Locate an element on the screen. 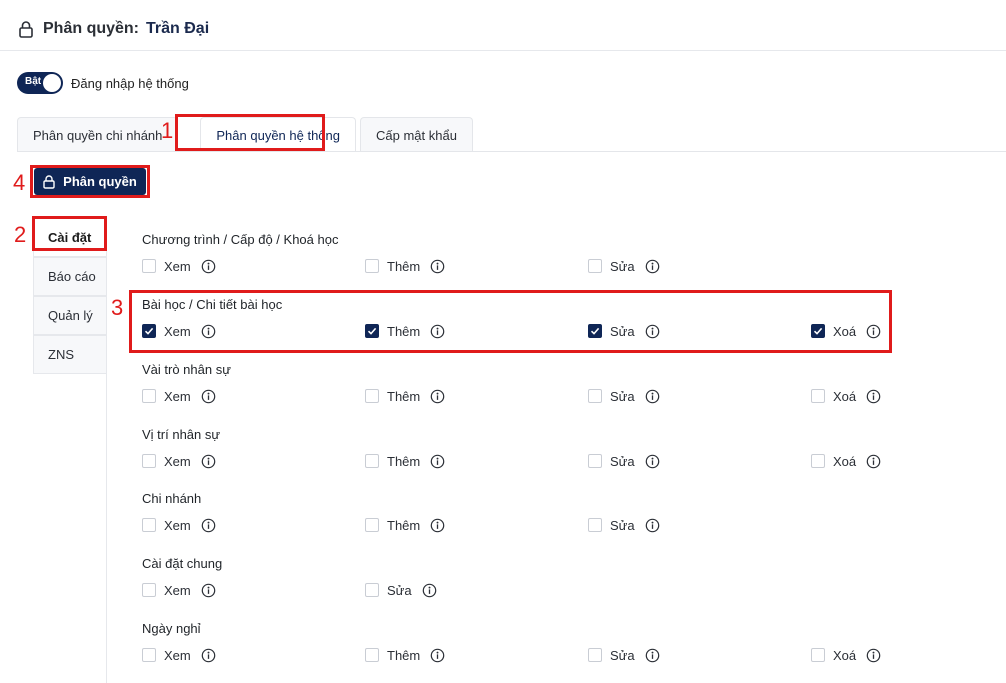 This screenshot has width=1006, height=683. section-title: Chi nhánh is located at coordinates (172, 498).